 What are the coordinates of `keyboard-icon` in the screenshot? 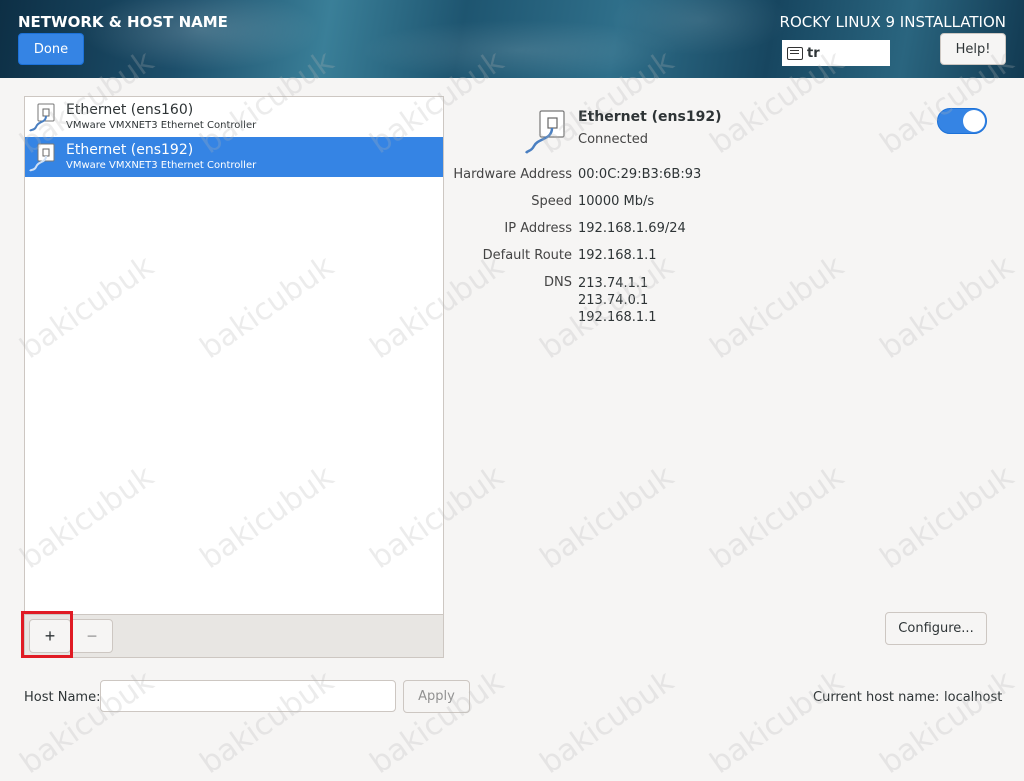 It's located at (795, 53).